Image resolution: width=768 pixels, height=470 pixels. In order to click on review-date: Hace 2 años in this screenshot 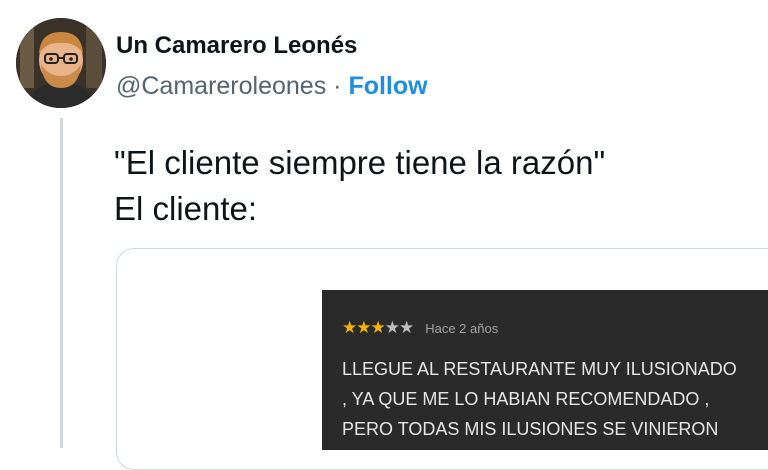, I will do `click(462, 328)`.